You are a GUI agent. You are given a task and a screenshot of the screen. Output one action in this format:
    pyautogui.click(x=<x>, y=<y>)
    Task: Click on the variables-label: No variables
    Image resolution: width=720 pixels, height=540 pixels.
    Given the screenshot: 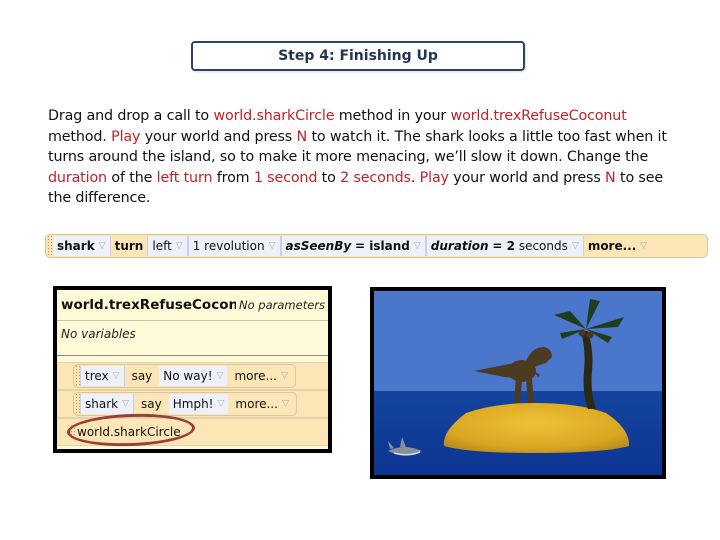 What is the action you would take?
    pyautogui.click(x=192, y=338)
    